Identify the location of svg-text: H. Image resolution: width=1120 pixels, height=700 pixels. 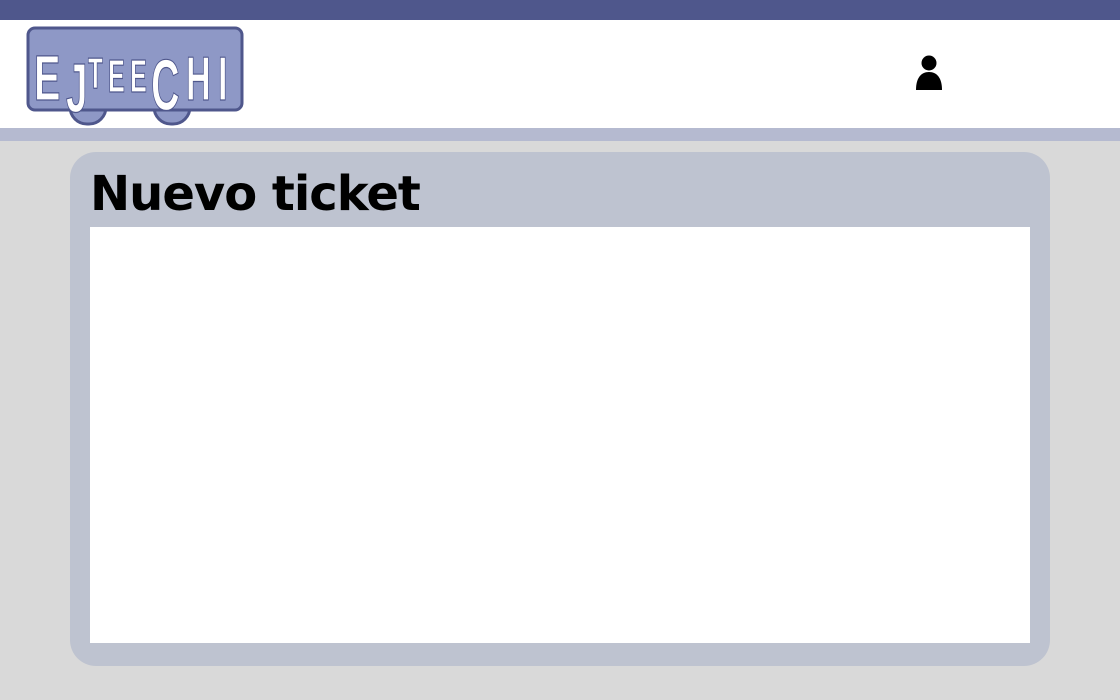
(198, 78).